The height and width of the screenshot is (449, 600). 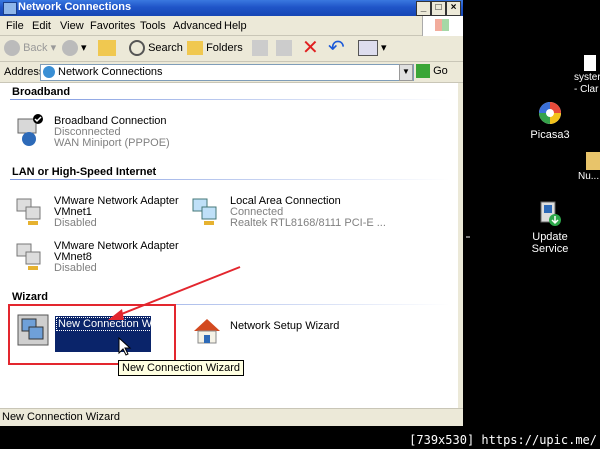 I want to click on file-icon, so click(x=590, y=63).